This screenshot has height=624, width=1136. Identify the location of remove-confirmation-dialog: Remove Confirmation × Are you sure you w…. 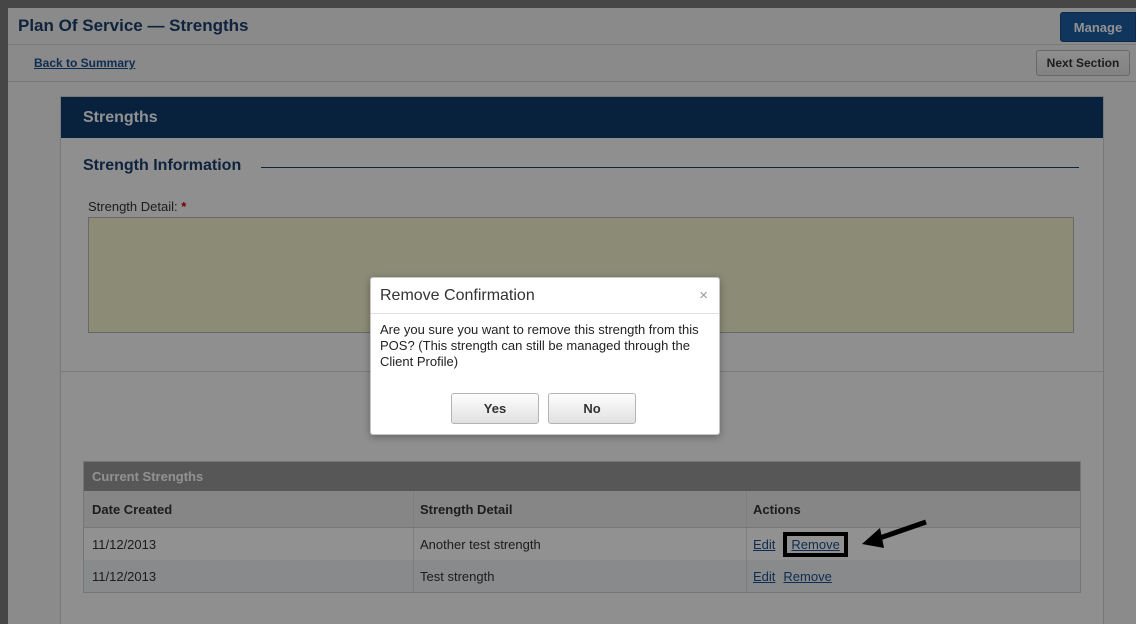
(545, 356).